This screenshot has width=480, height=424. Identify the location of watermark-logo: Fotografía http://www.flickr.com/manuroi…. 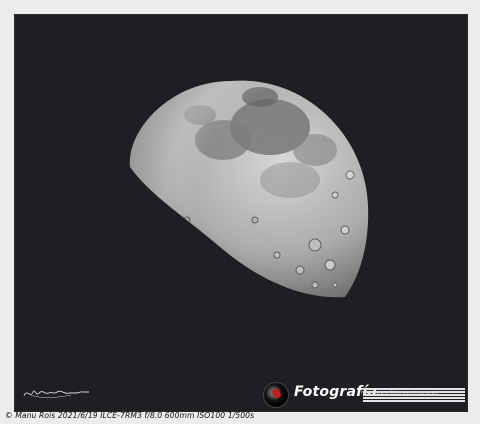
(365, 395).